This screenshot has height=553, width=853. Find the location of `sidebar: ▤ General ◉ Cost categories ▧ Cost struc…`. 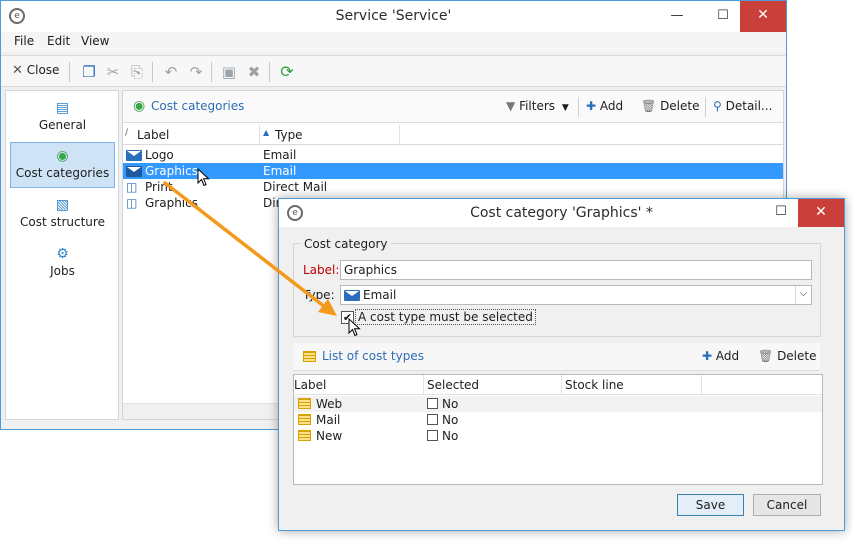

sidebar: ▤ General ◉ Cost categories ▧ Cost struc… is located at coordinates (62, 255).